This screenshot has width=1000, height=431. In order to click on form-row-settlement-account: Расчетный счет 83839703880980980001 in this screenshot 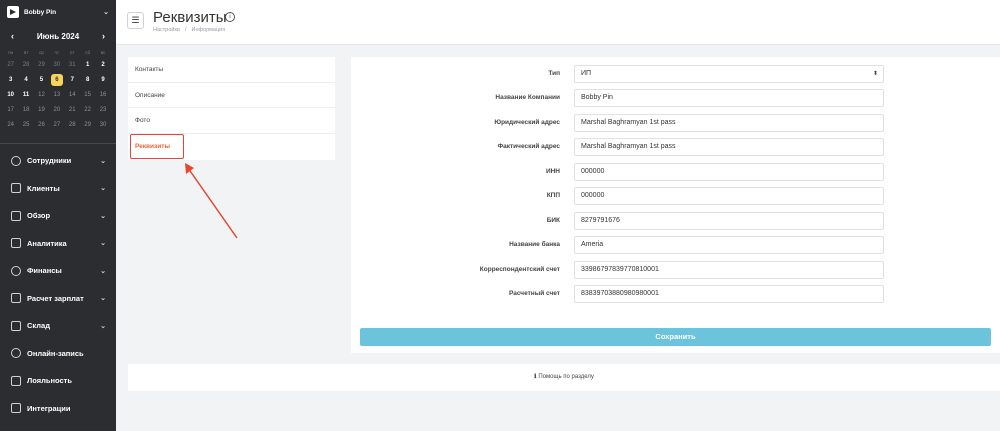, I will do `click(675, 294)`.